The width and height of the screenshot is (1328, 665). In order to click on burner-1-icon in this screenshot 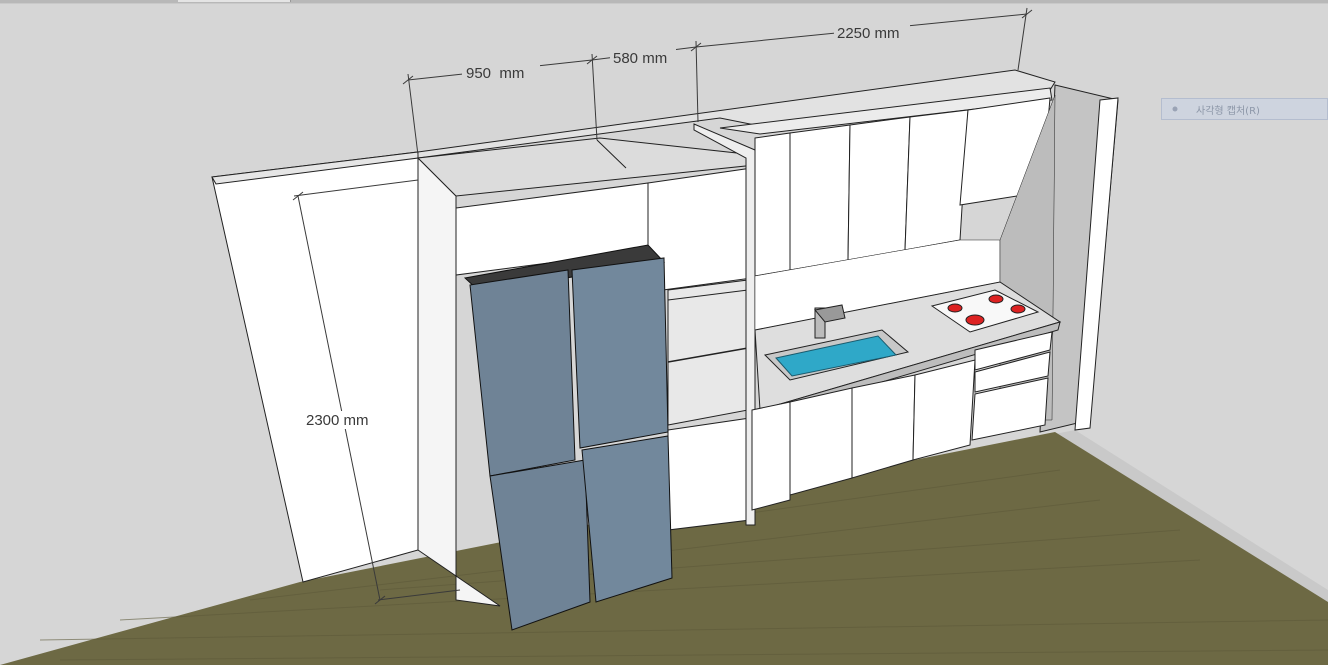, I will do `click(955, 308)`.